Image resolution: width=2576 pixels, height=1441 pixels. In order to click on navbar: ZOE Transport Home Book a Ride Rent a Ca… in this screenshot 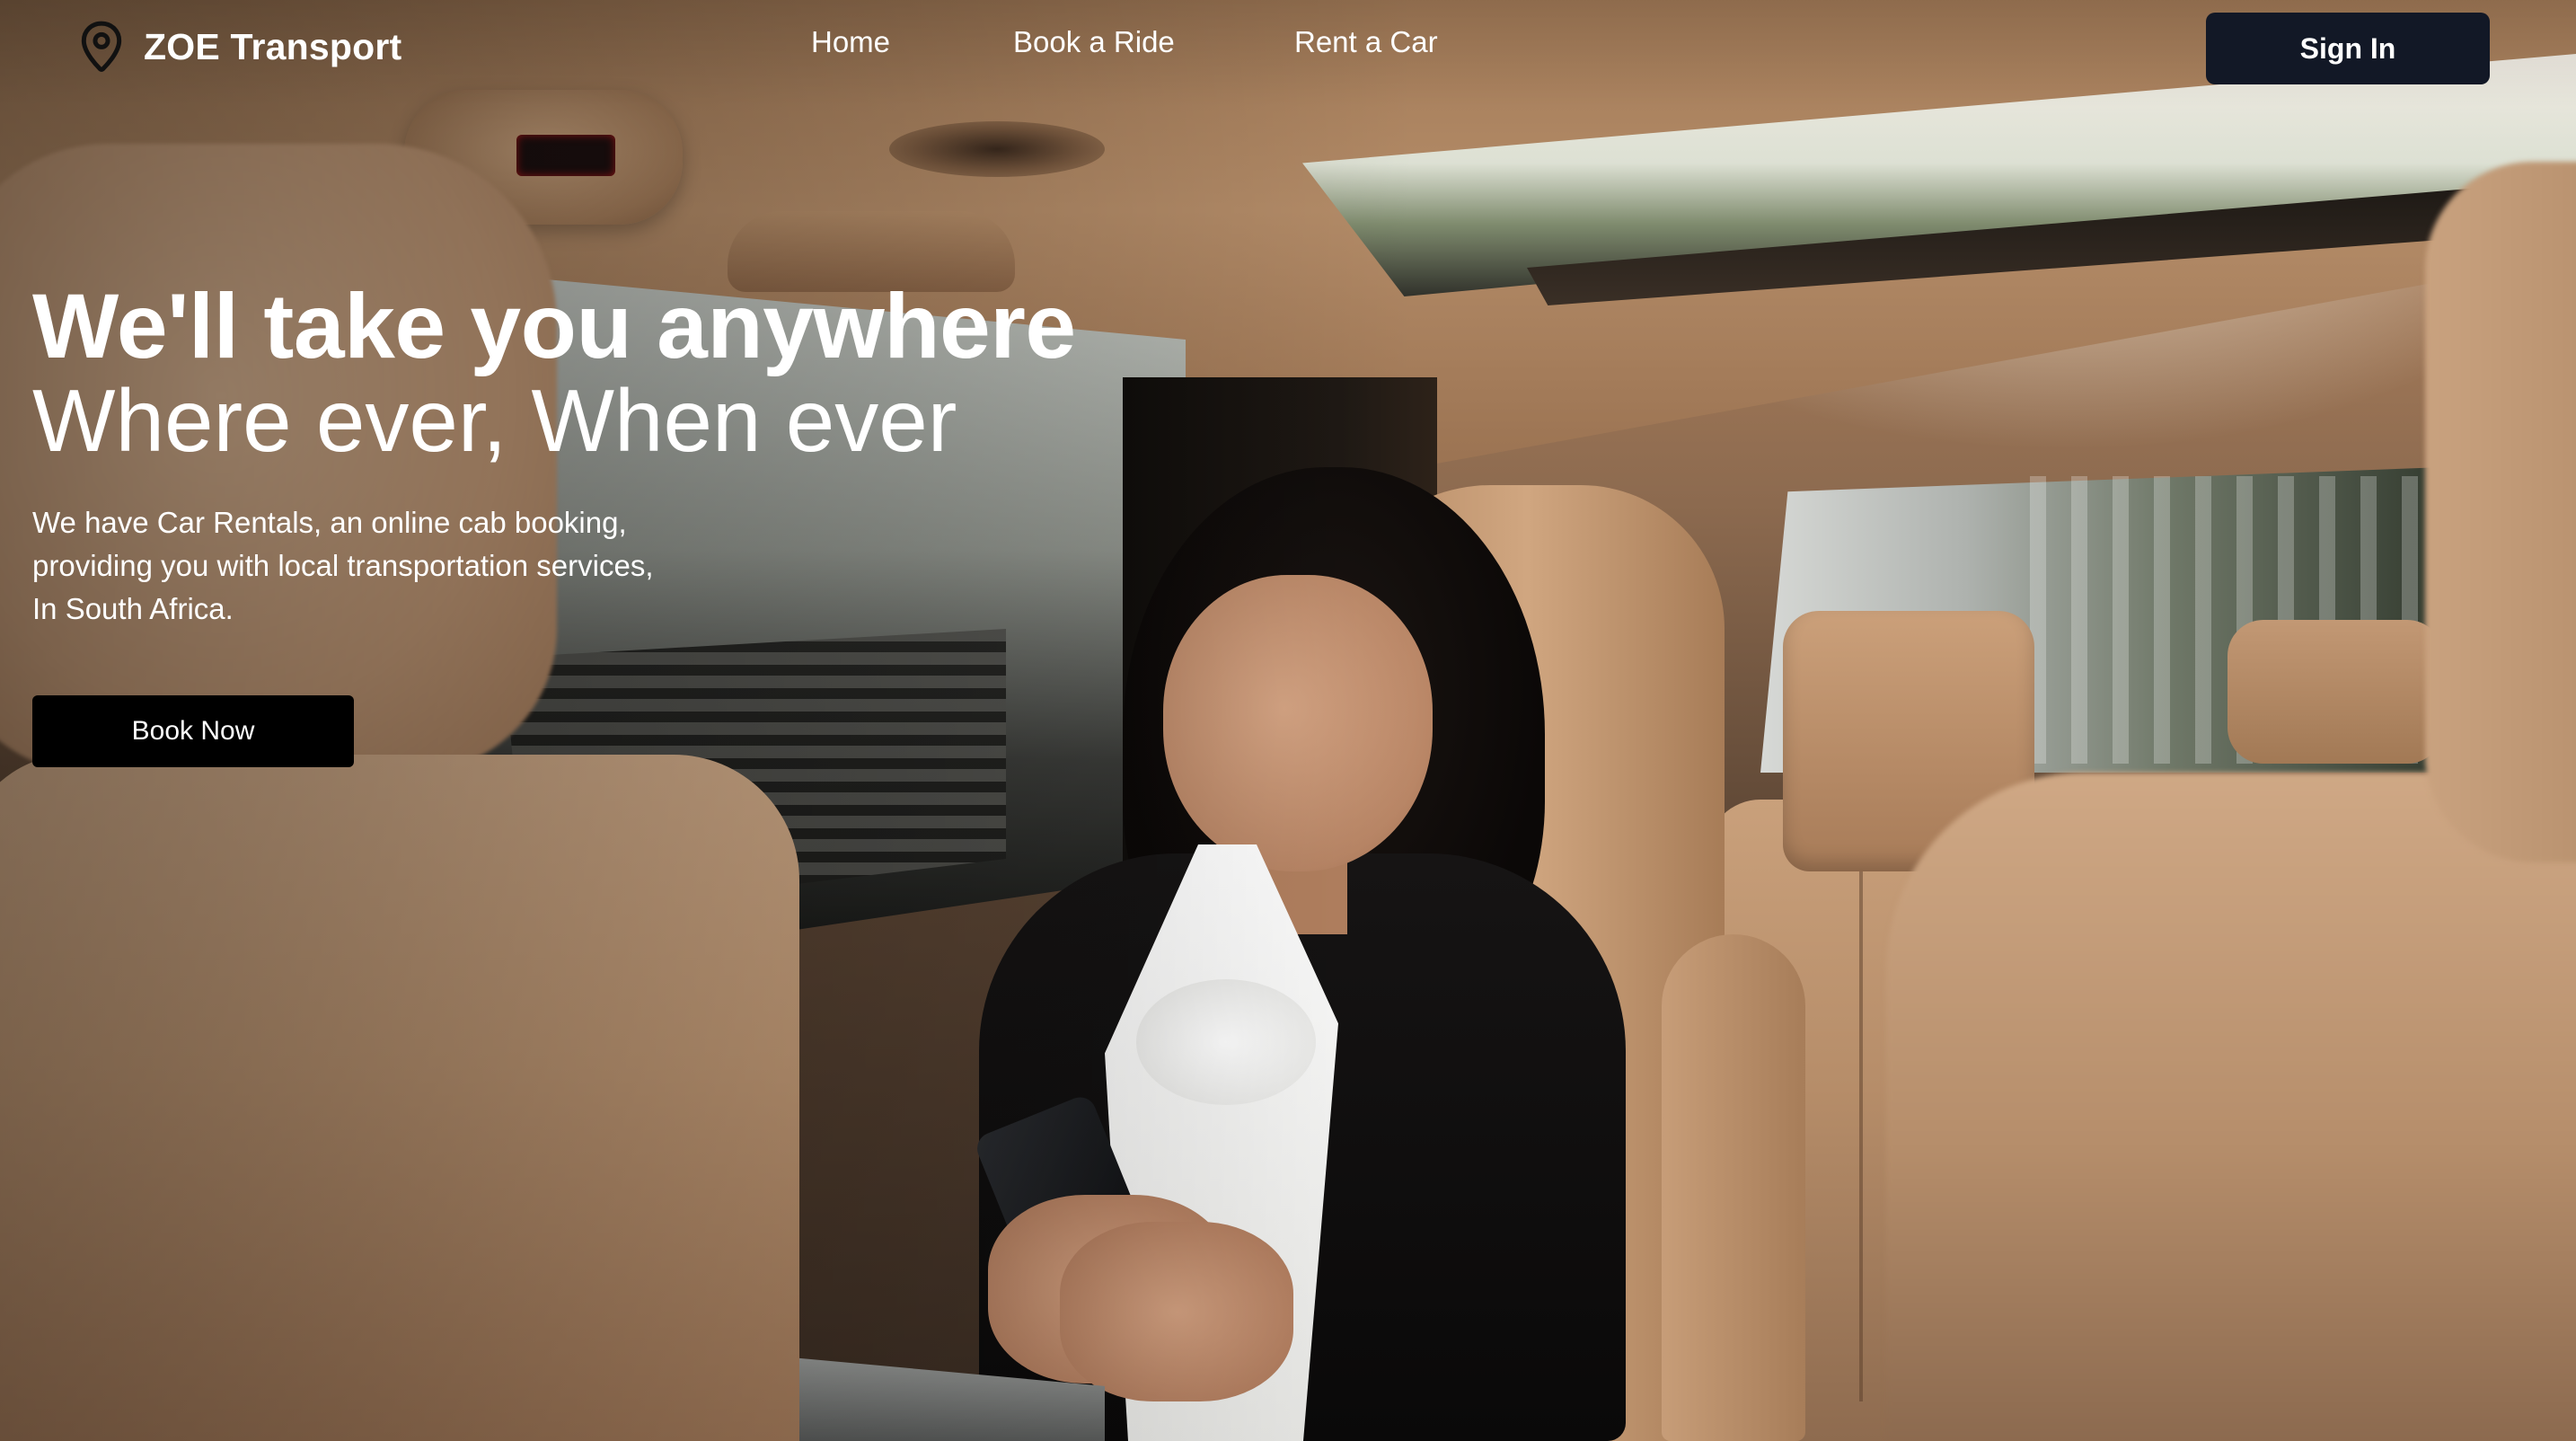, I will do `click(1288, 47)`.